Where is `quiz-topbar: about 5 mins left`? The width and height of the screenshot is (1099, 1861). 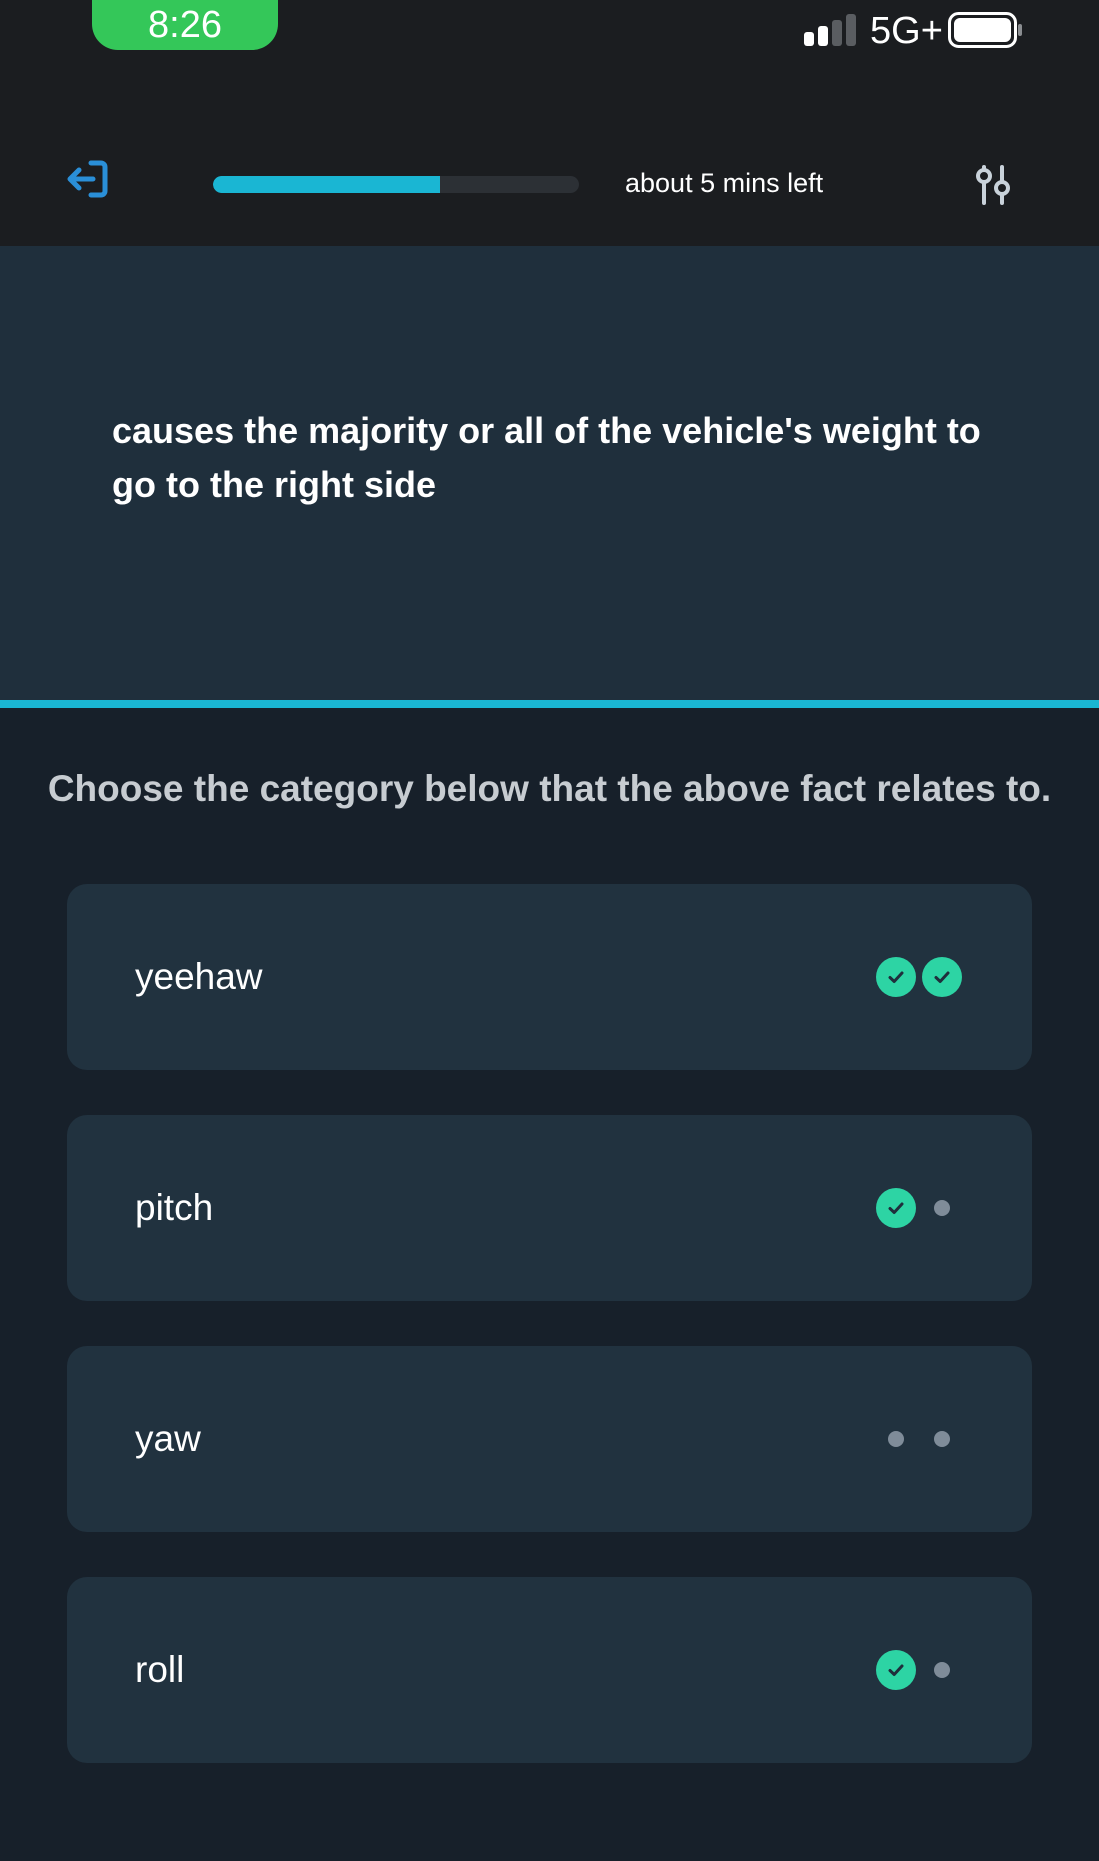 quiz-topbar: about 5 mins left is located at coordinates (549, 182).